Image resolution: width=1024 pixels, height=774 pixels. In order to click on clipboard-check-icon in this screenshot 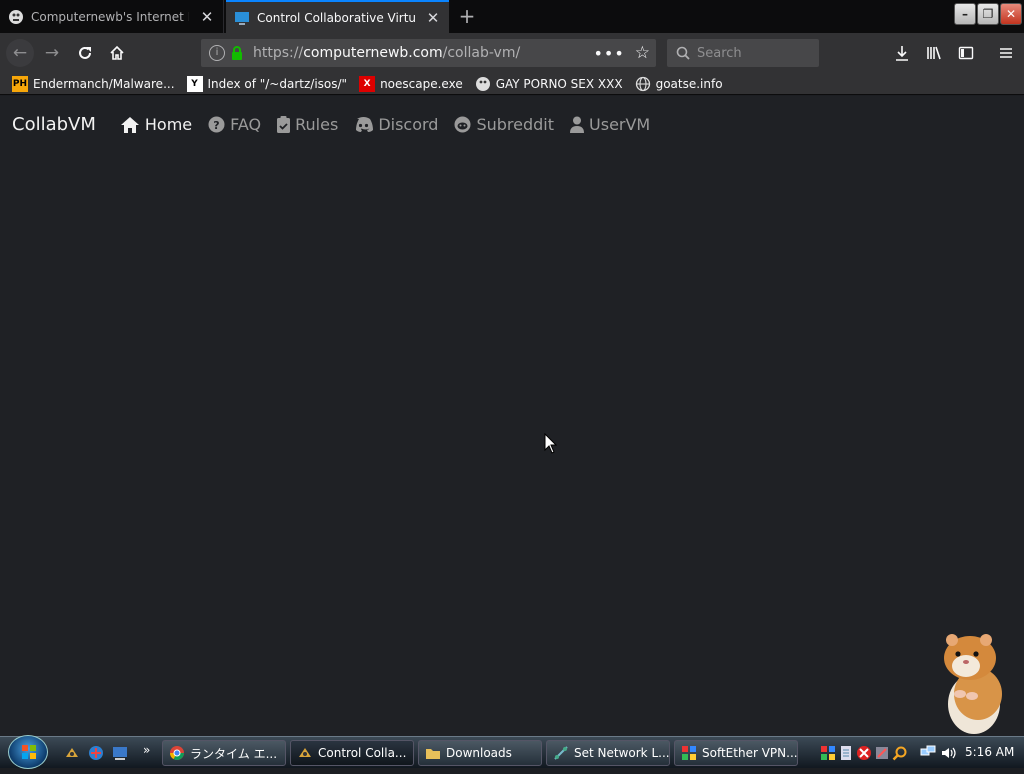, I will do `click(284, 124)`.